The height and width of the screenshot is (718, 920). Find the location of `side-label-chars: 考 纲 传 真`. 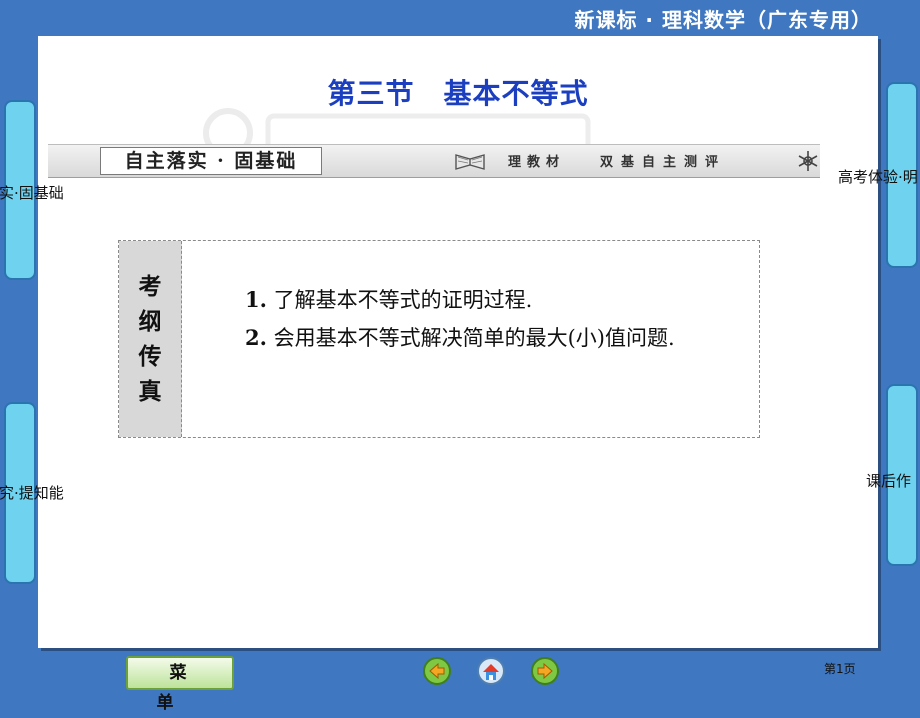

side-label-chars: 考 纲 传 真 is located at coordinates (150, 339).